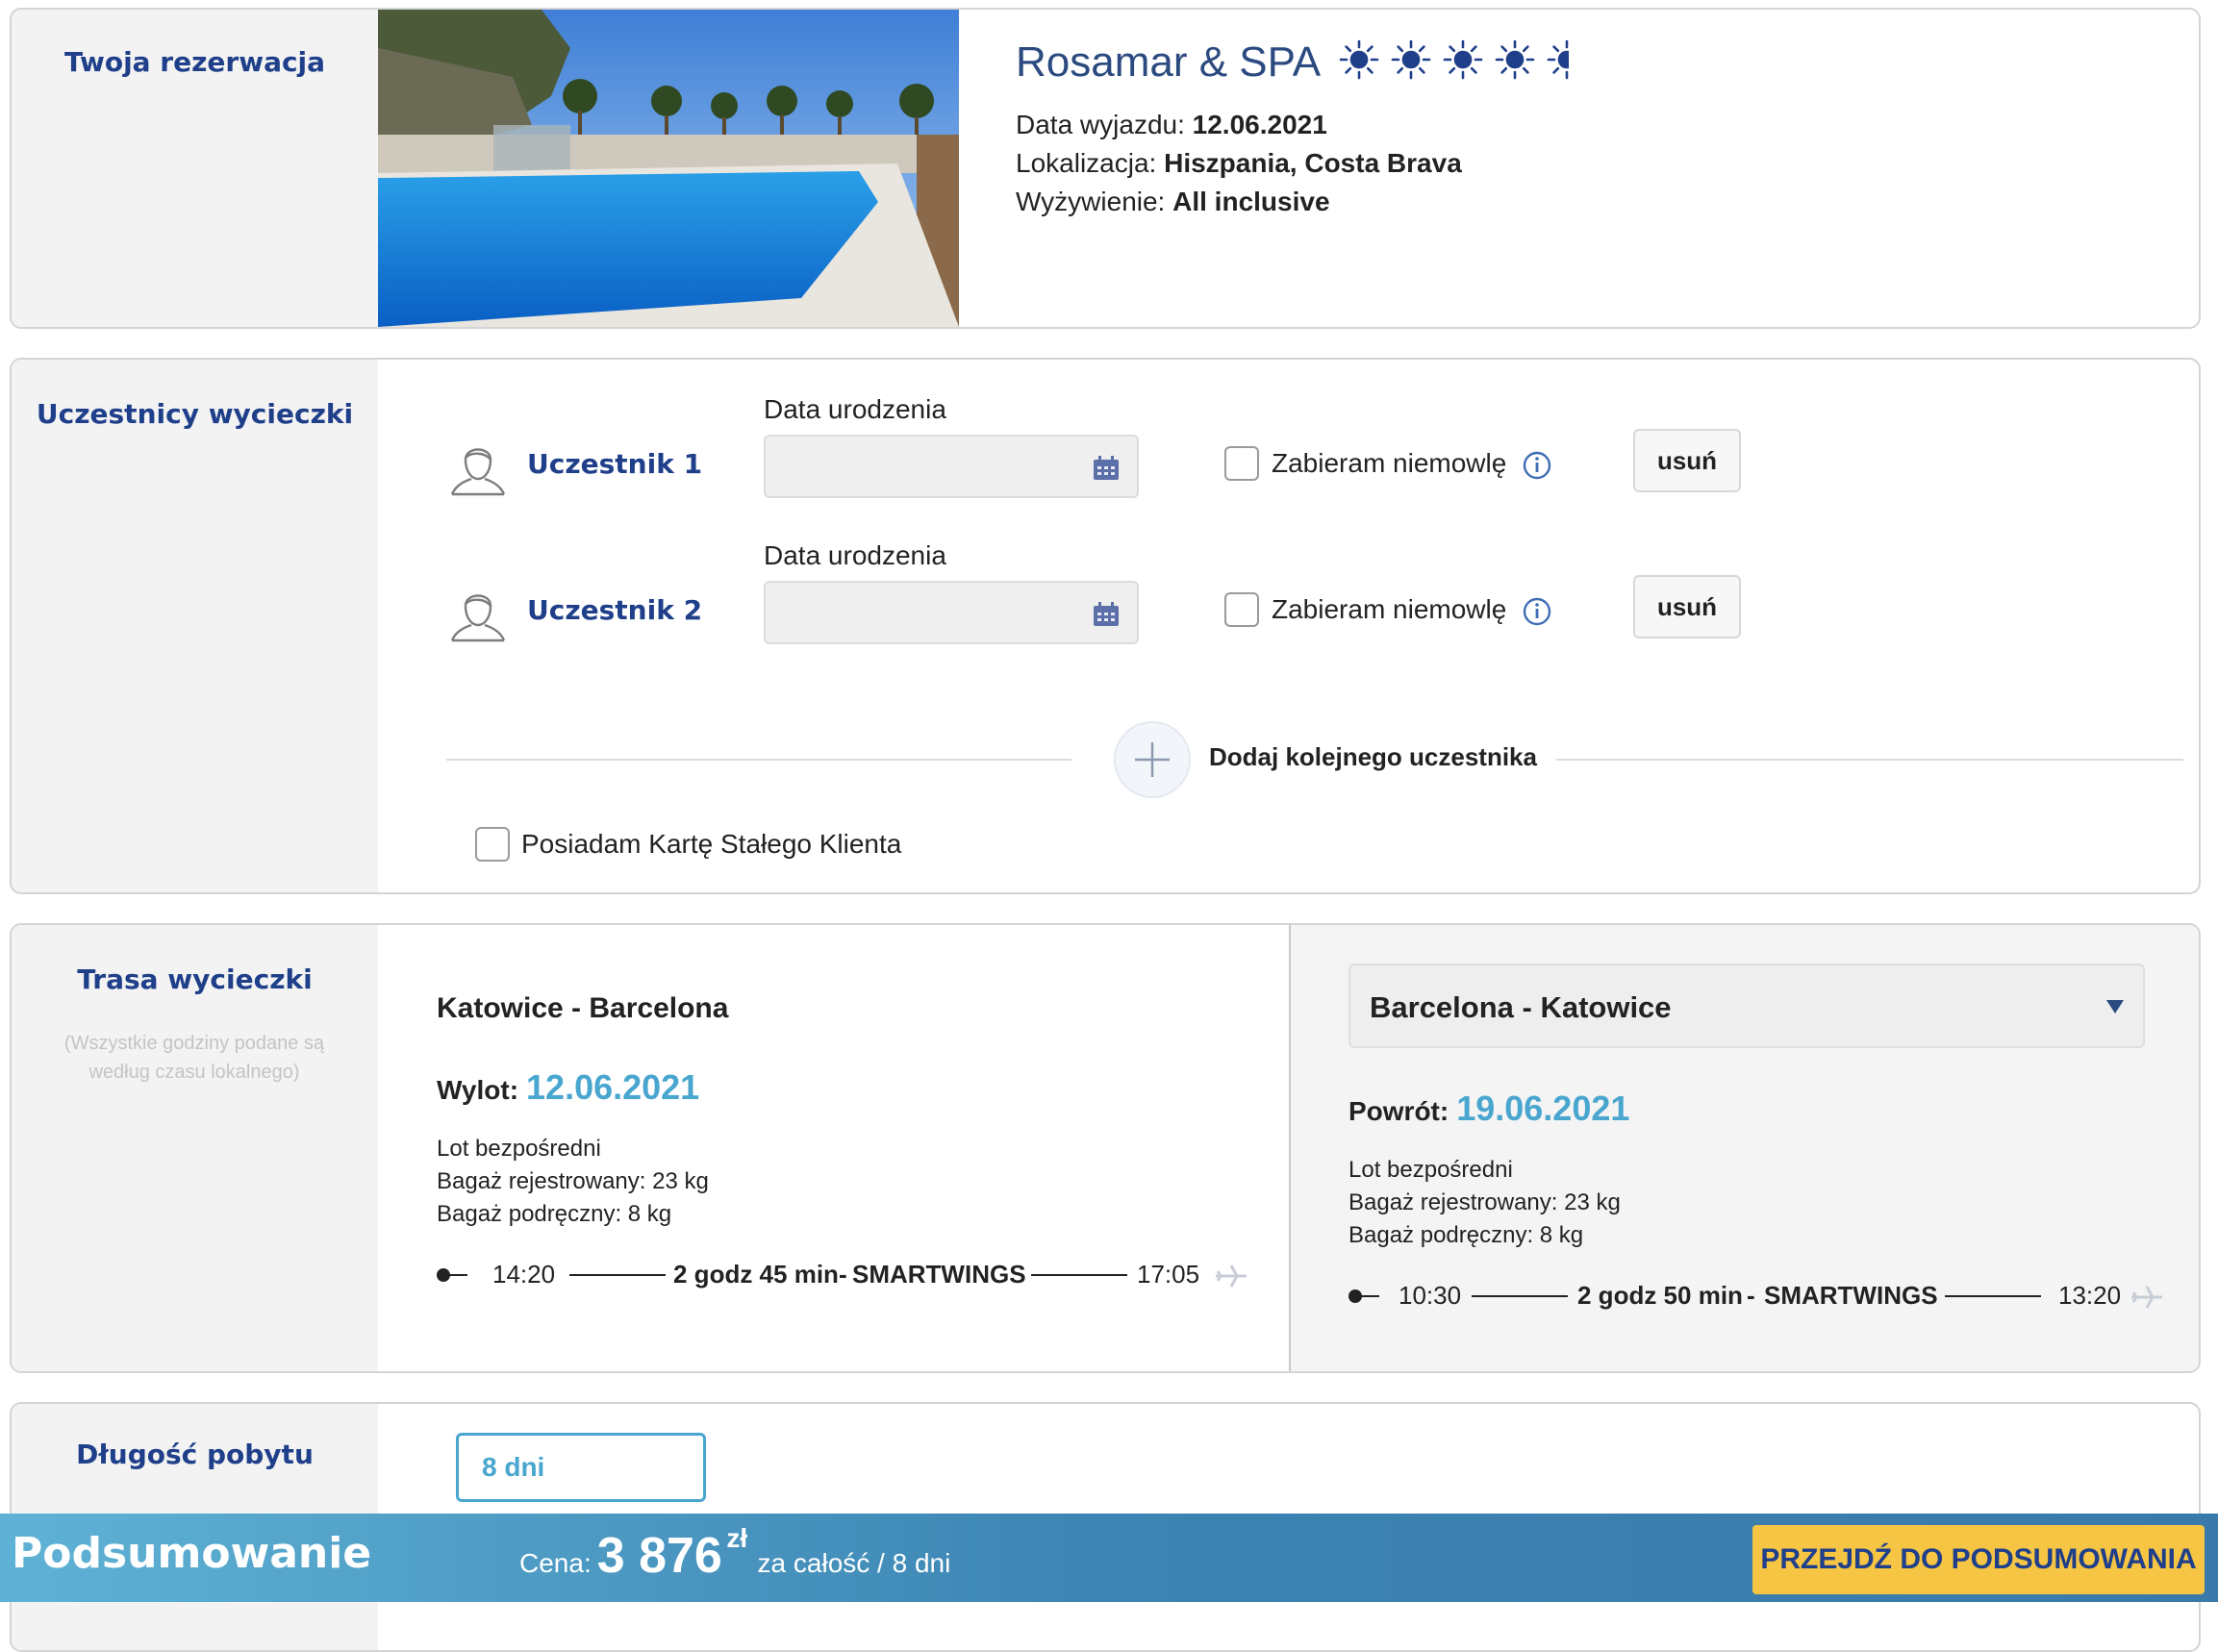 The width and height of the screenshot is (2218, 1652). Describe the element at coordinates (555, 1563) in the screenshot. I see `price-label: Cena:` at that location.